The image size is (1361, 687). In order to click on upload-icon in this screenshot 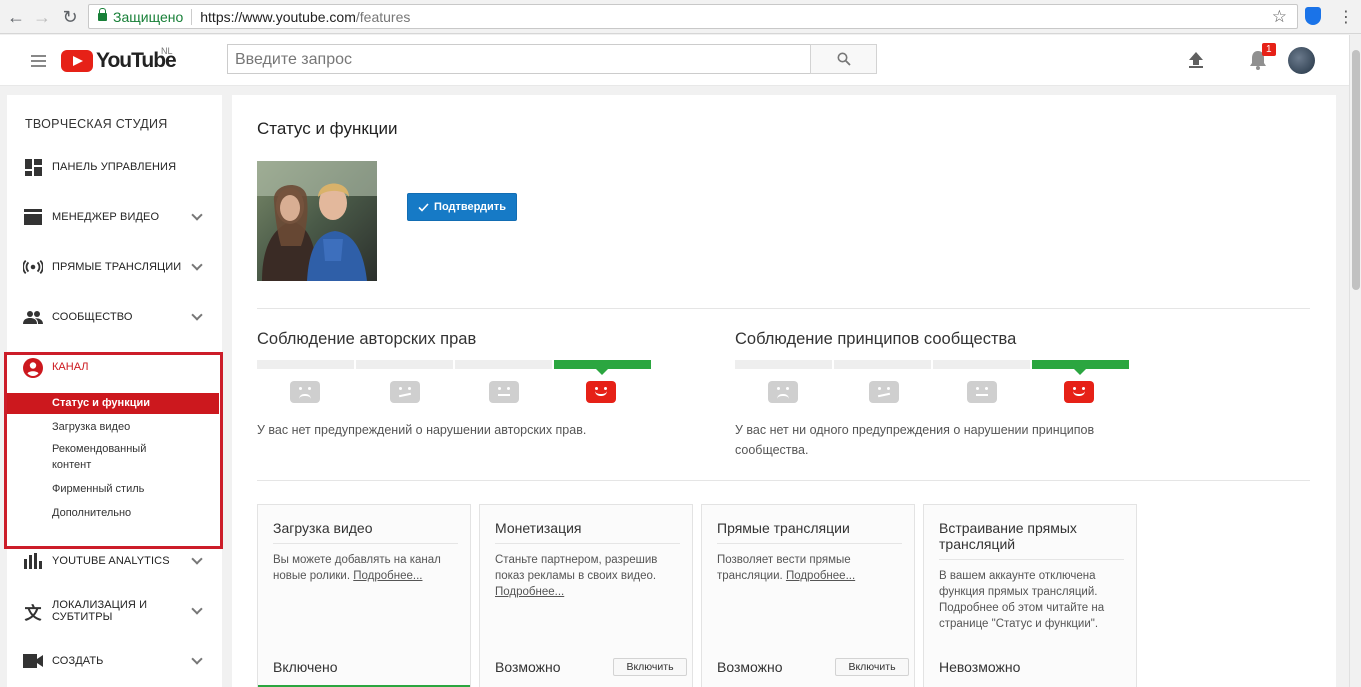, I will do `click(1196, 60)`.